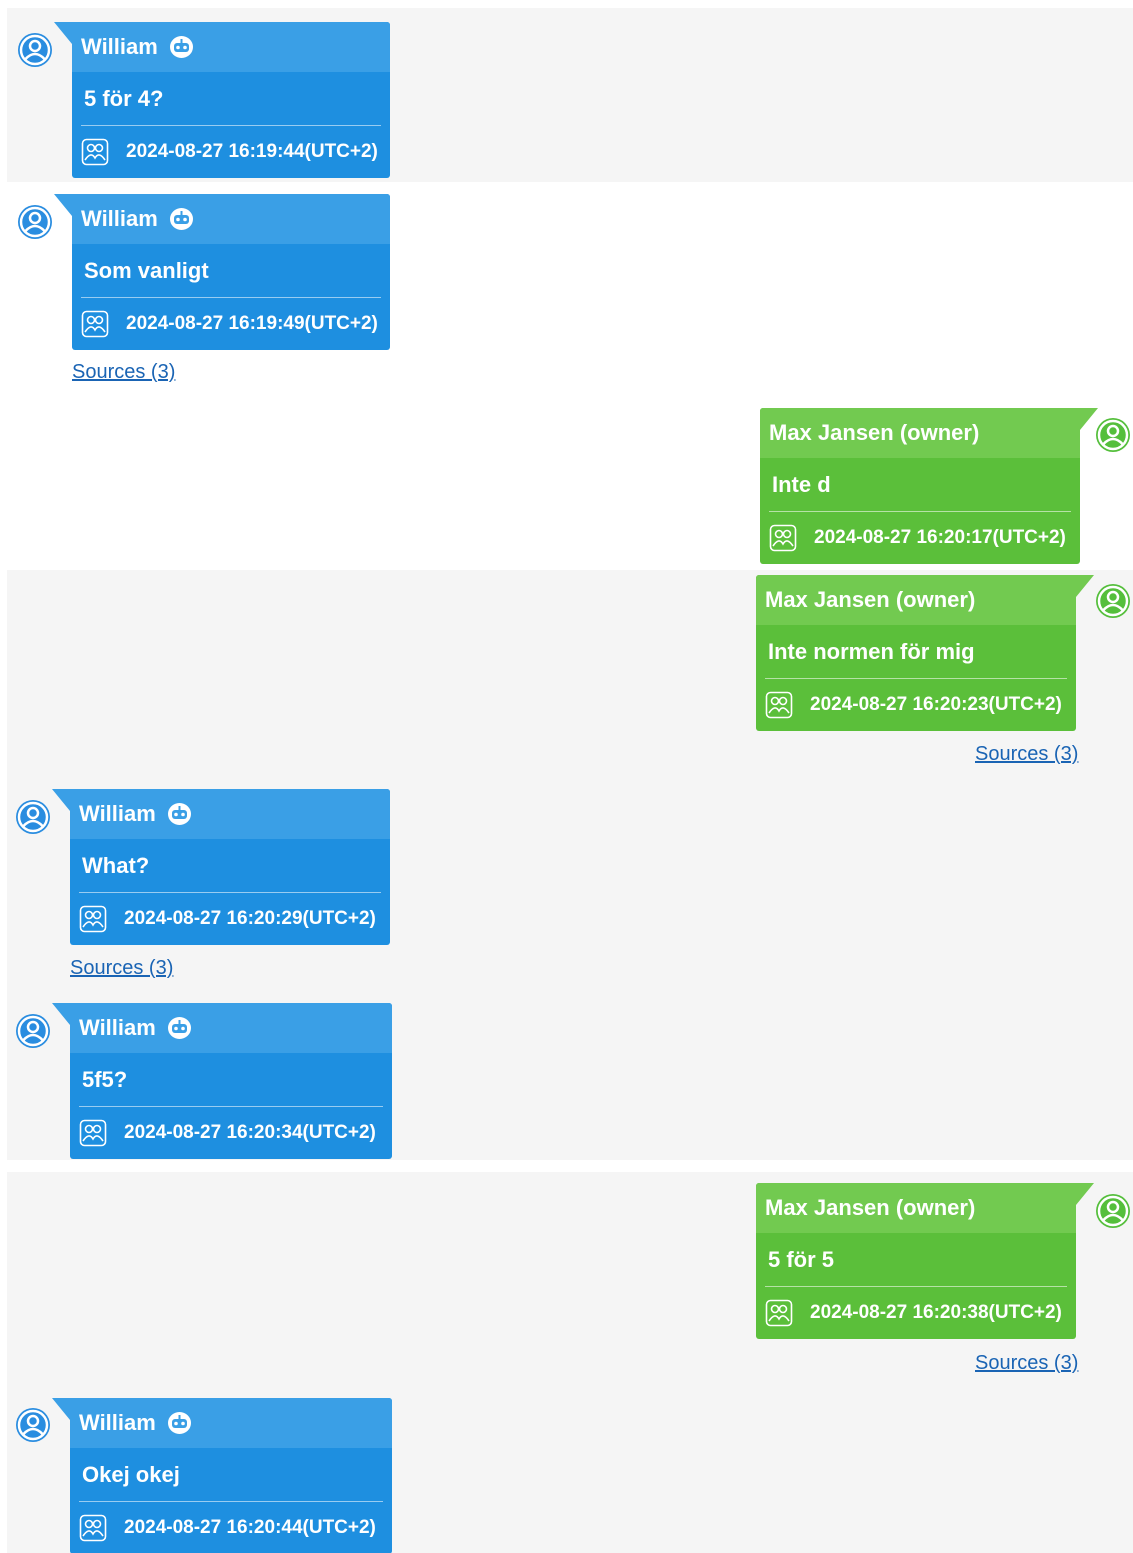  Describe the element at coordinates (801, 1259) in the screenshot. I see `message-text: 5 för 5` at that location.